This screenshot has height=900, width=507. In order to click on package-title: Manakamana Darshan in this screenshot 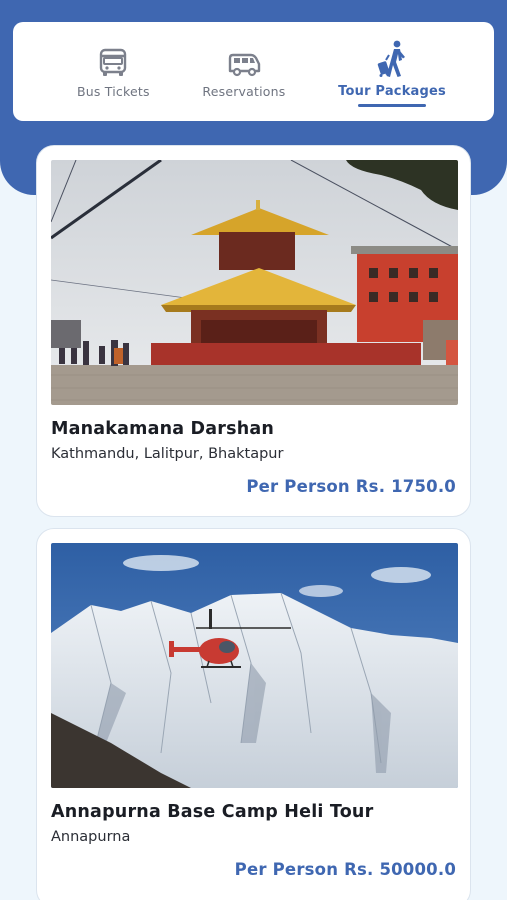, I will do `click(163, 429)`.